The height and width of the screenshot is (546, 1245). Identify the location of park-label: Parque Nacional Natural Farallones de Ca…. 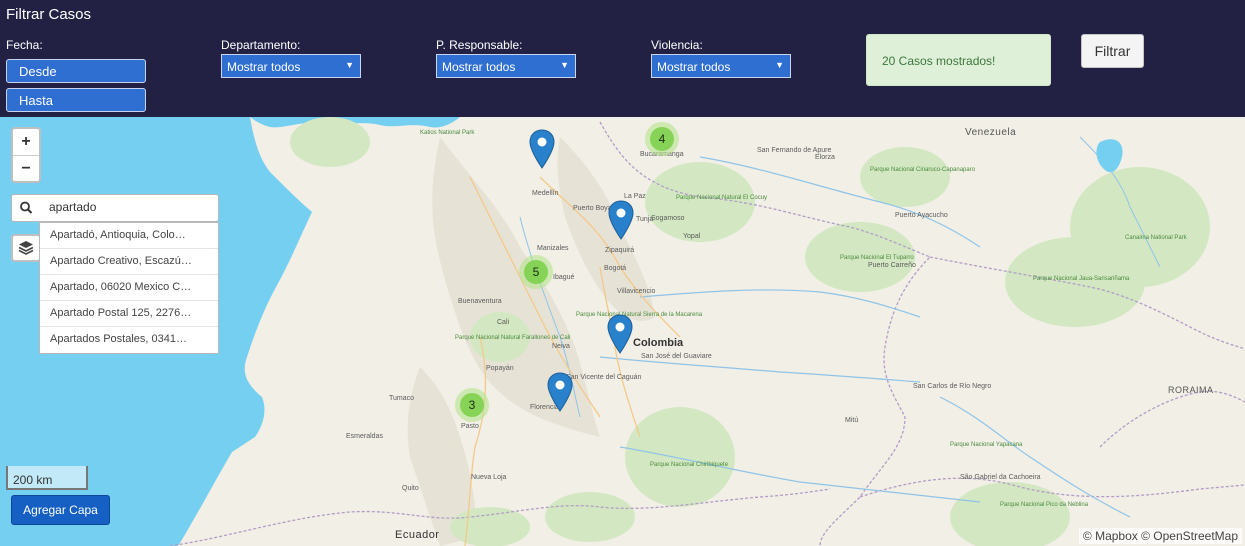
(513, 338).